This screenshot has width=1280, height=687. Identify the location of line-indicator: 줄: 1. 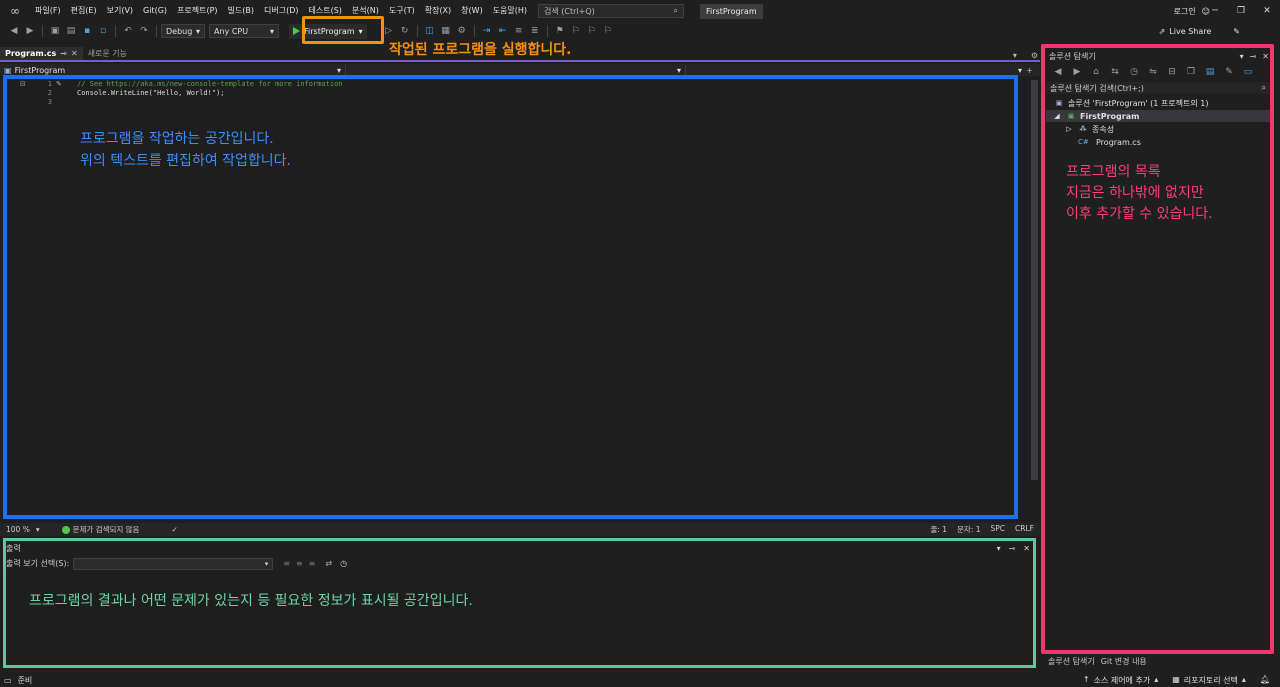
(939, 529).